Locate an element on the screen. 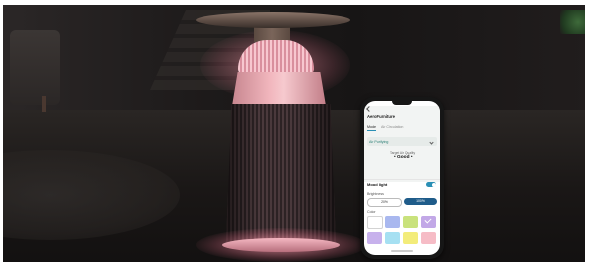  table-top is located at coordinates (273, 20).